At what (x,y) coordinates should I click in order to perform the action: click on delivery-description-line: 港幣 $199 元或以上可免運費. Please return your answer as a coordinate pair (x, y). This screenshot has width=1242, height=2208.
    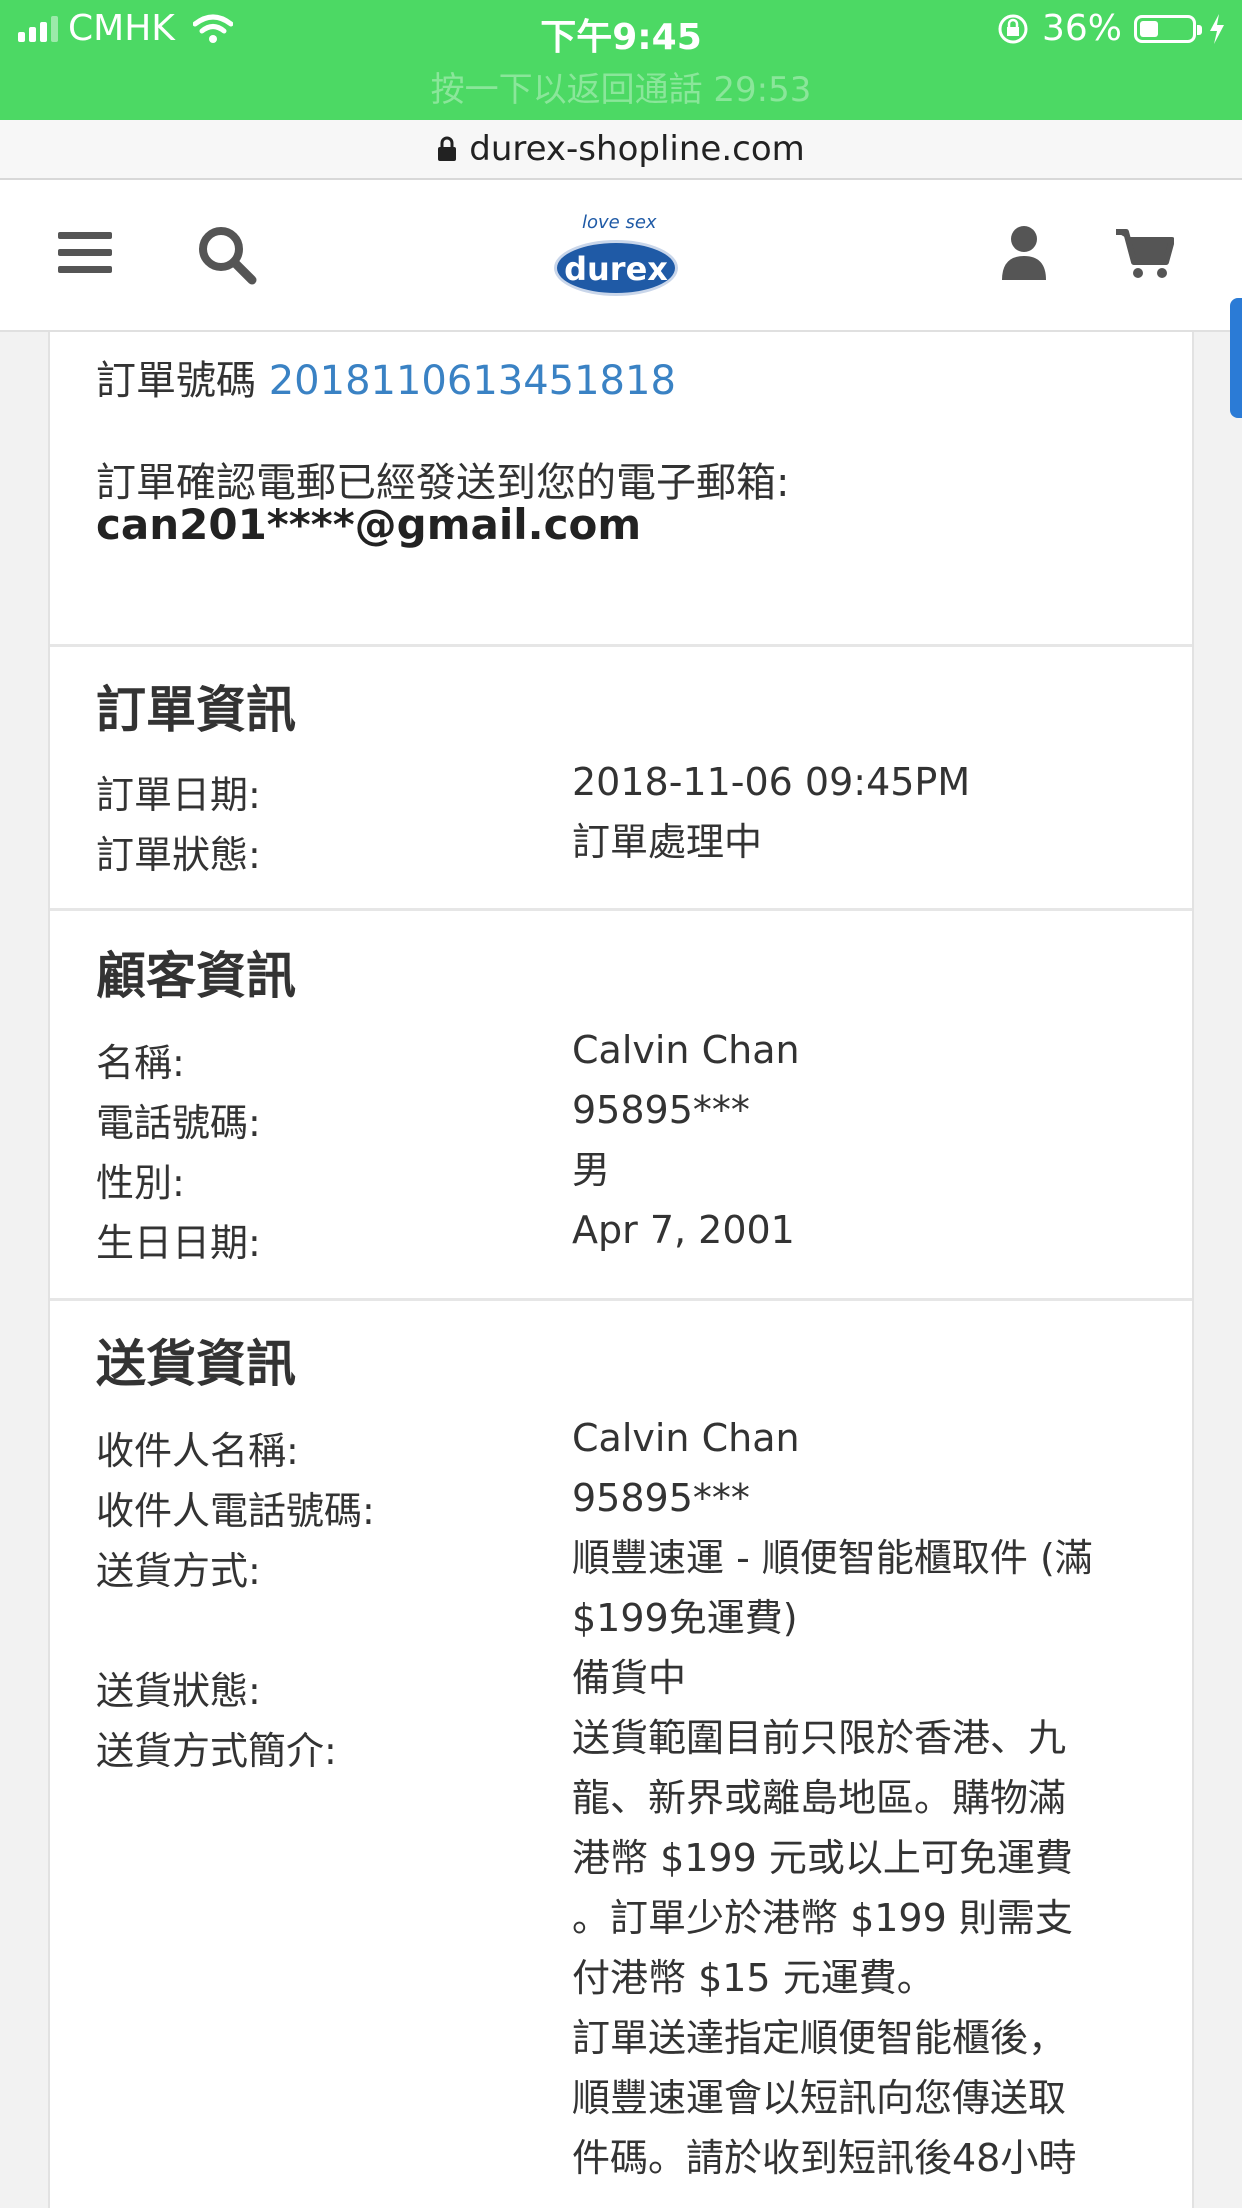
    Looking at the image, I should click on (822, 1858).